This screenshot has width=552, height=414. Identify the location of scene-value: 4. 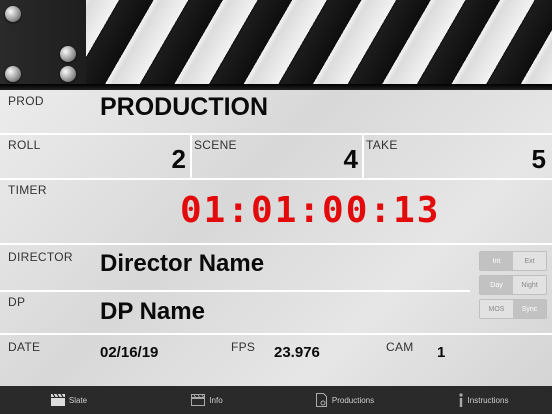
(339, 159).